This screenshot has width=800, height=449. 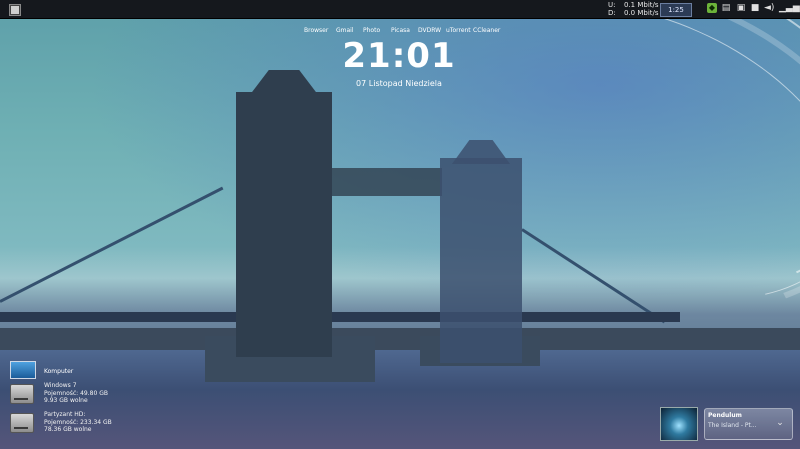 I want to click on monitor-icon, so click(x=23, y=370).